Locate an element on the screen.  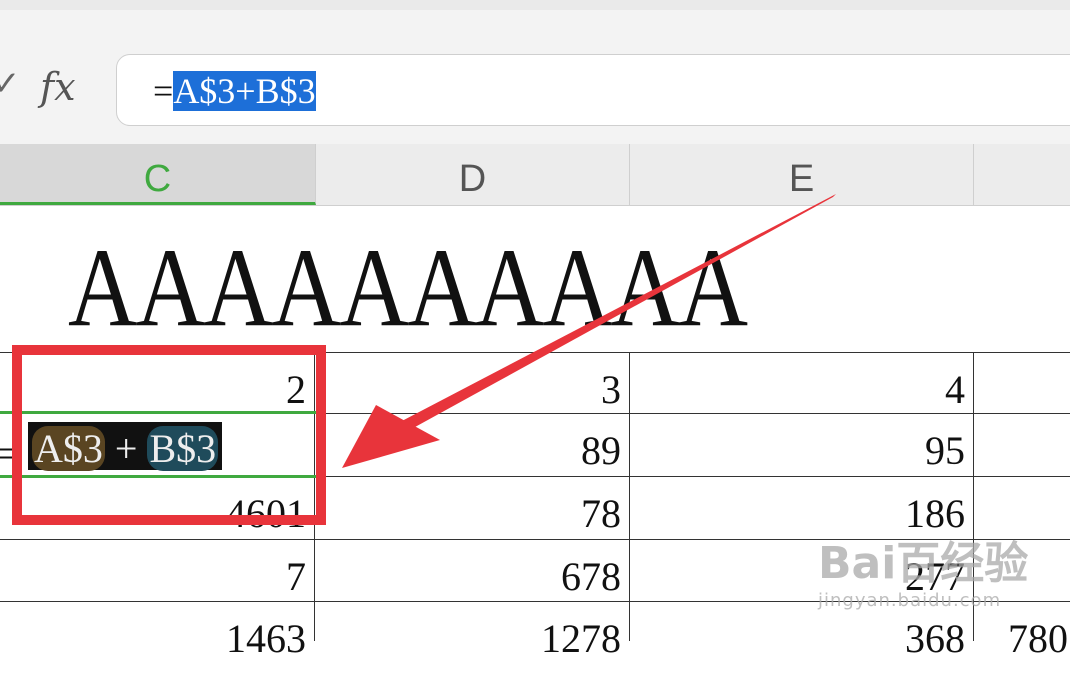
watermark-url: jingyan.baidu.com is located at coordinates (910, 600).